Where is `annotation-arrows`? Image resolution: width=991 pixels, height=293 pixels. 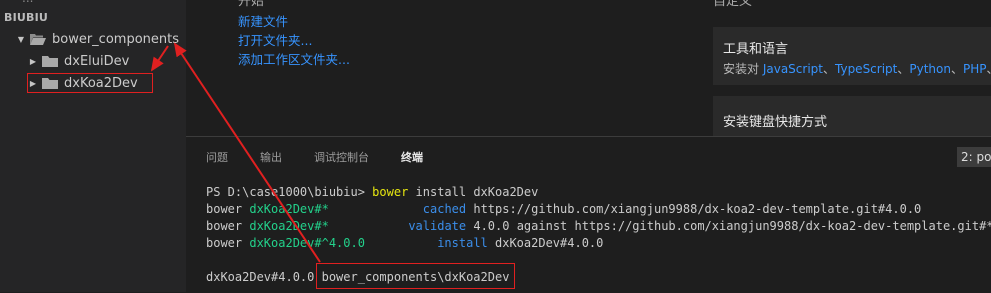 annotation-arrows is located at coordinates (235, 152).